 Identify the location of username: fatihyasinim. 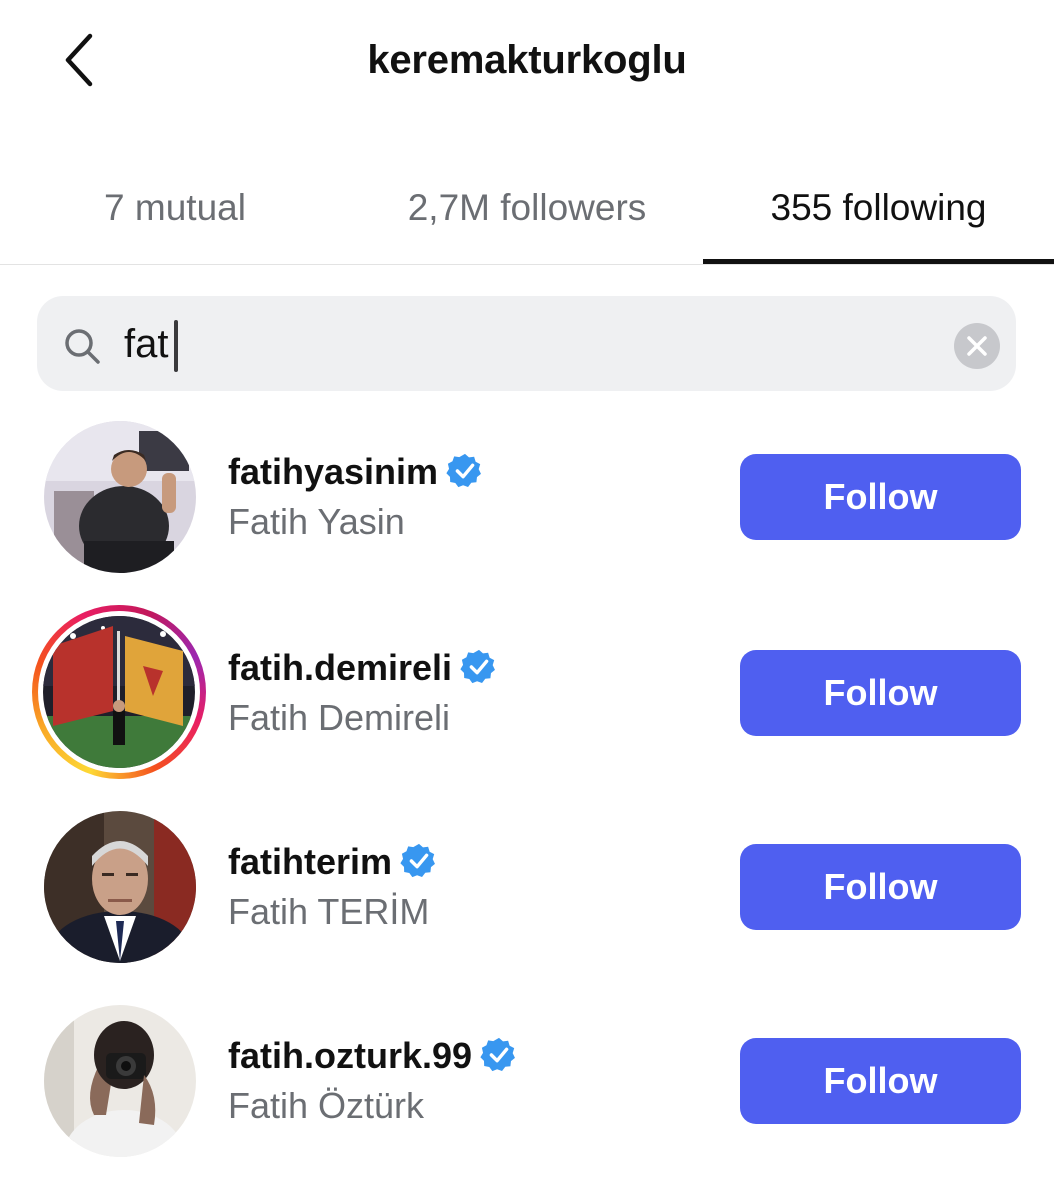
(356, 472).